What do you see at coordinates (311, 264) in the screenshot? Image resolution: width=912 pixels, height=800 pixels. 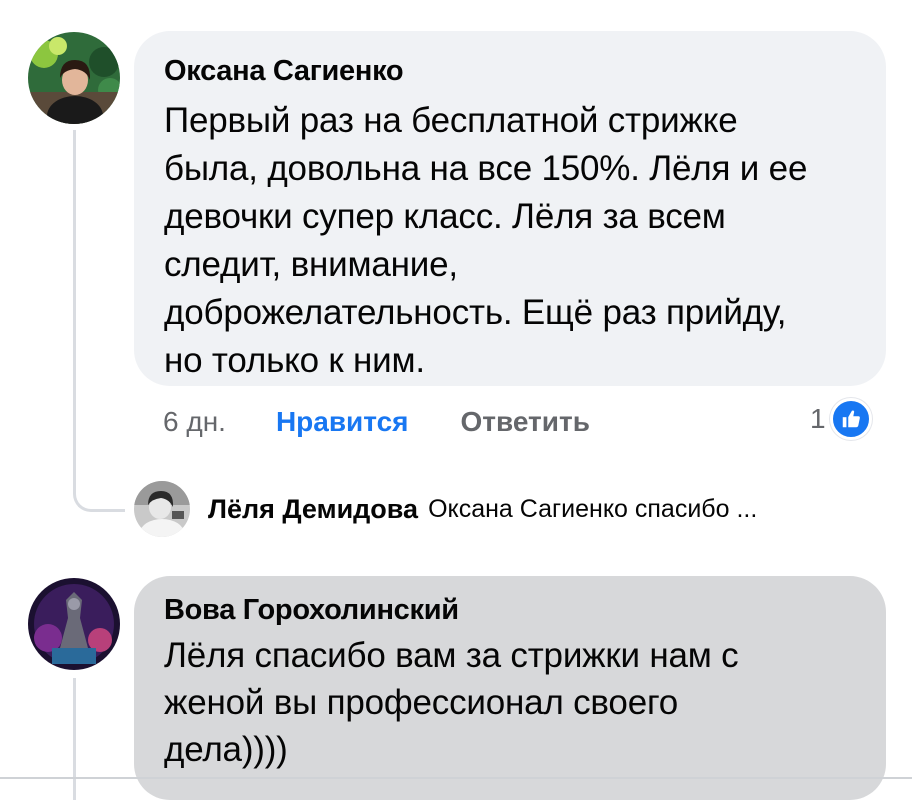 I see `comment-text-line: следит, внимание,` at bounding box center [311, 264].